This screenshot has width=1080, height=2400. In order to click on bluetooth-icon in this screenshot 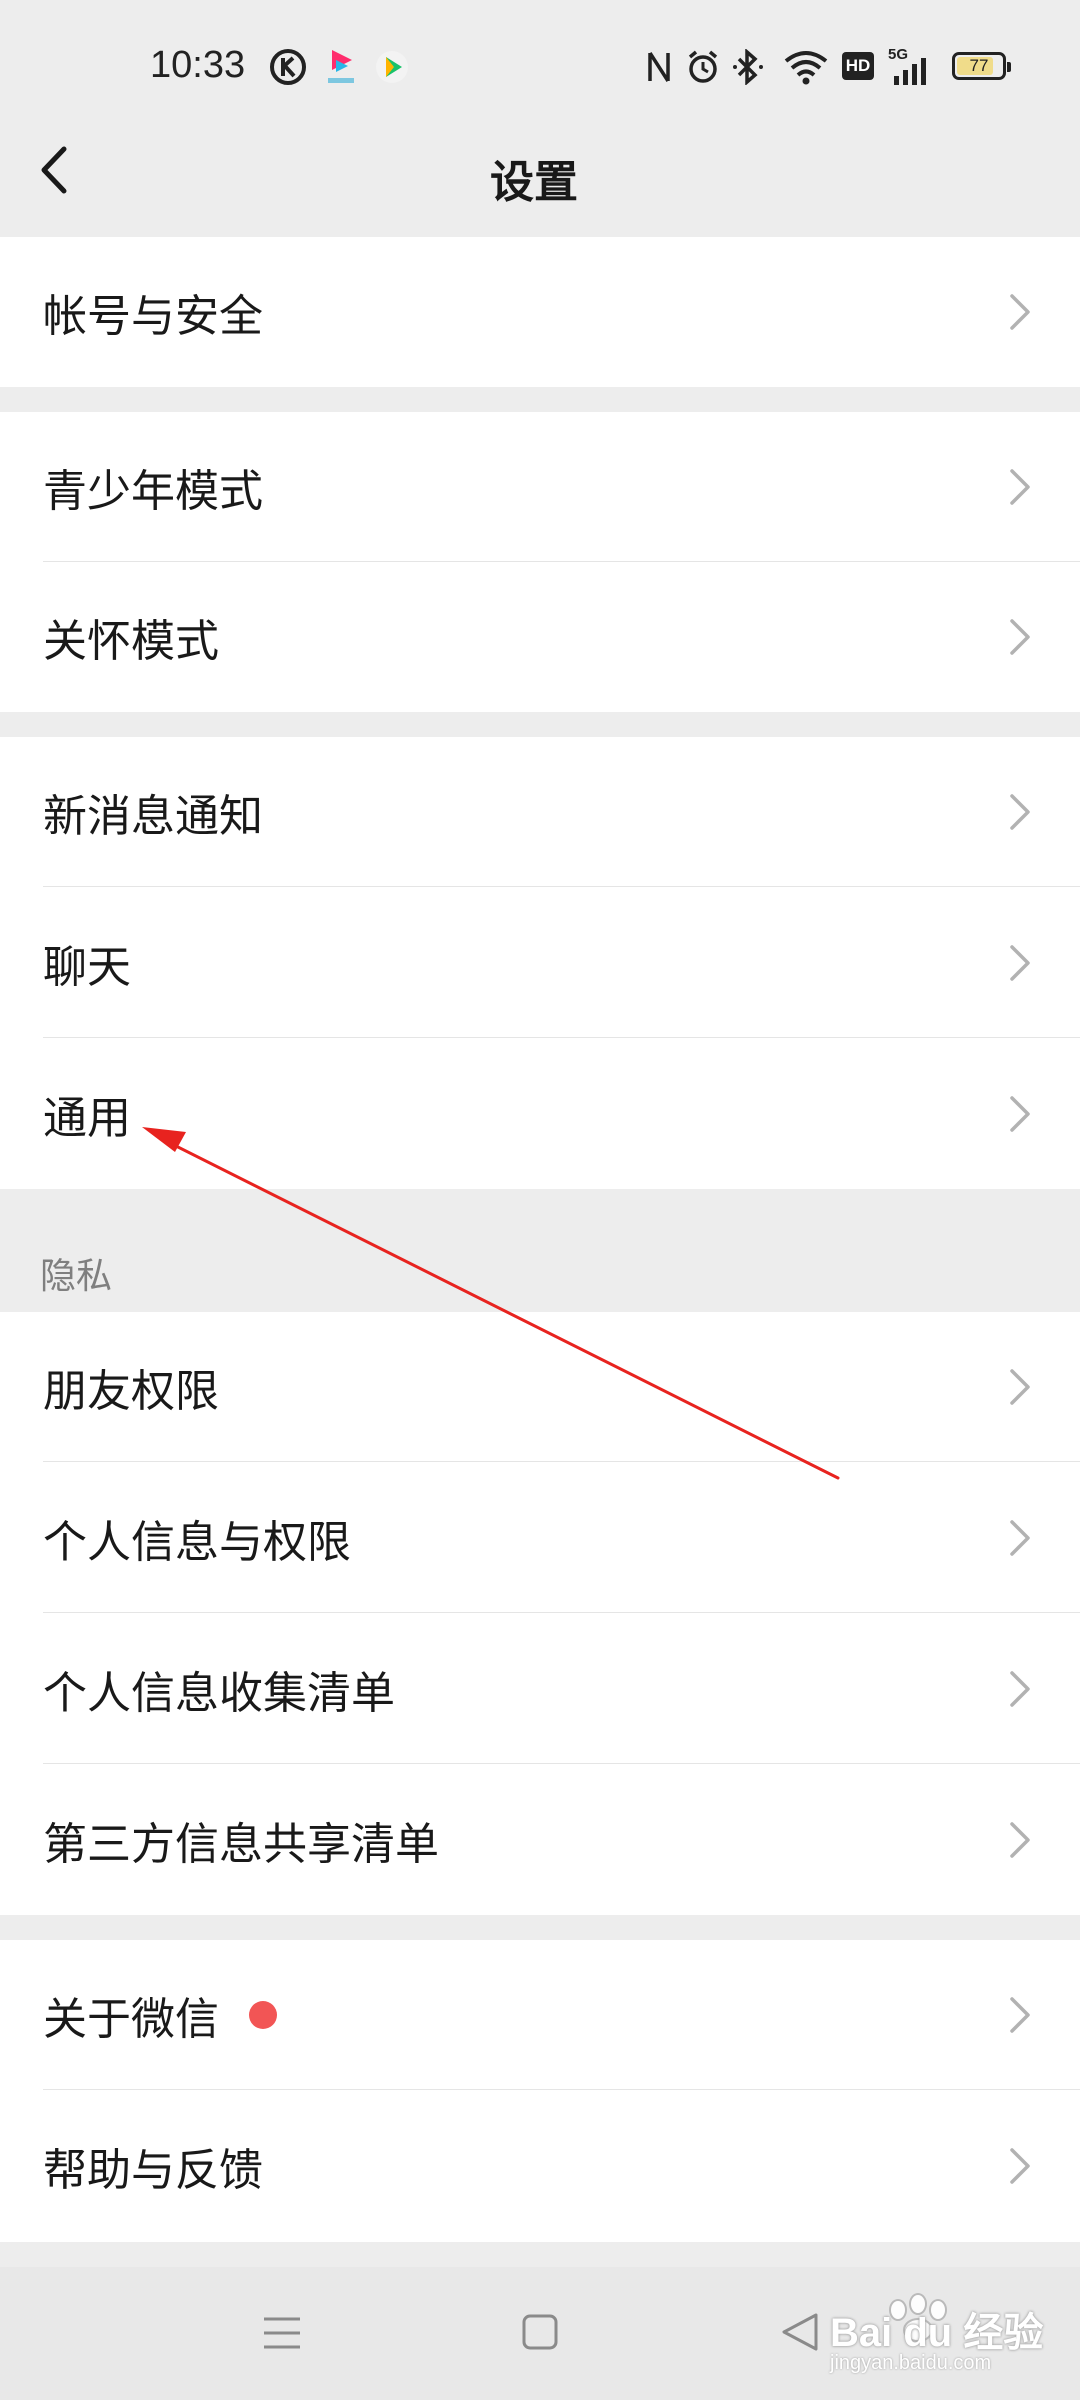, I will do `click(748, 67)`.